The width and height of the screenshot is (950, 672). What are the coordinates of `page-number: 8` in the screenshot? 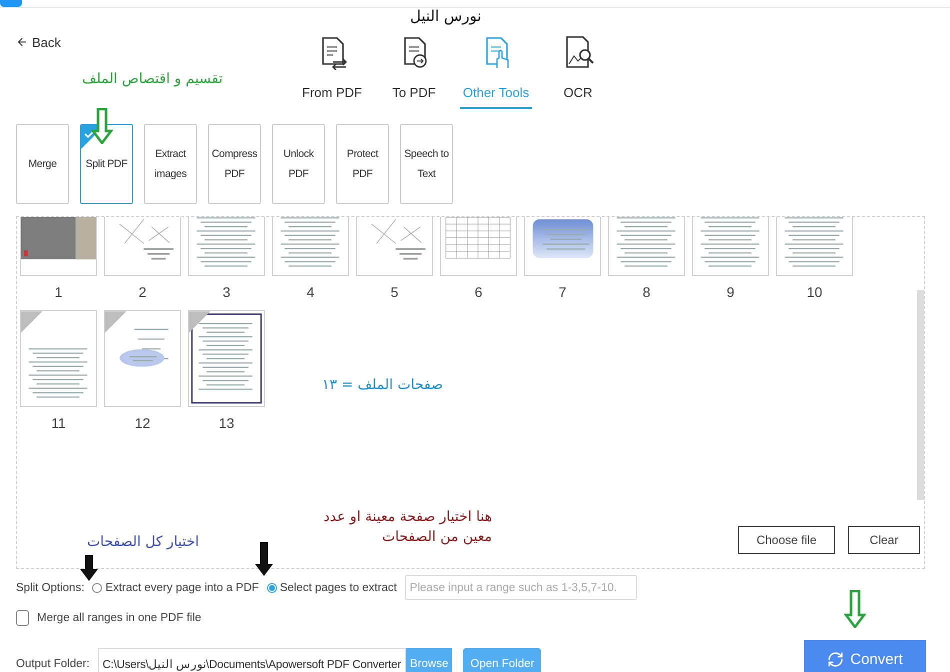 It's located at (646, 292).